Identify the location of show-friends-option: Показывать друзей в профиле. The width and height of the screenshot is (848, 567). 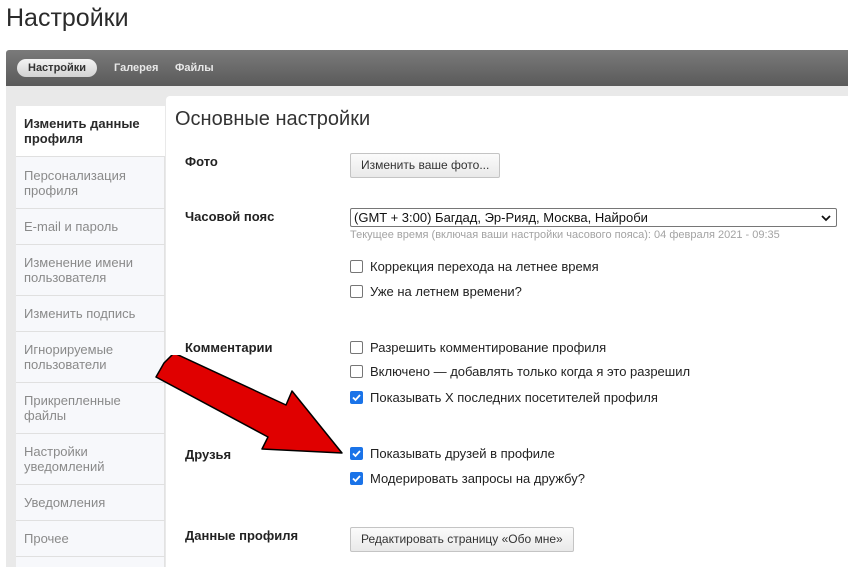
(452, 453).